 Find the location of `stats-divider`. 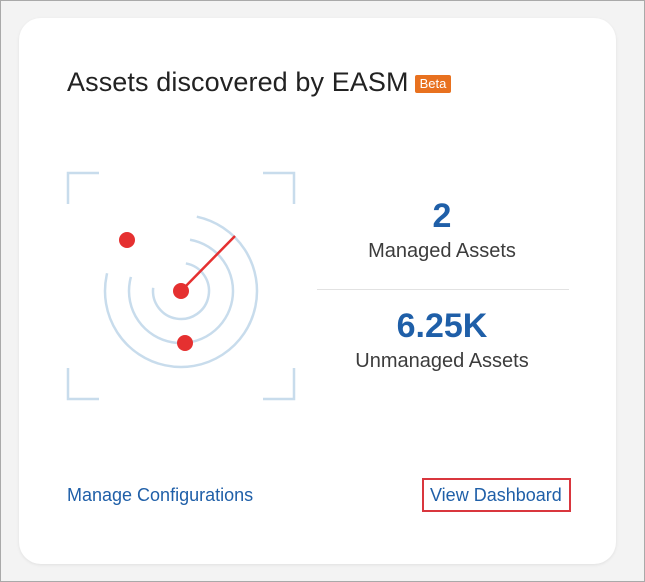

stats-divider is located at coordinates (443, 289).